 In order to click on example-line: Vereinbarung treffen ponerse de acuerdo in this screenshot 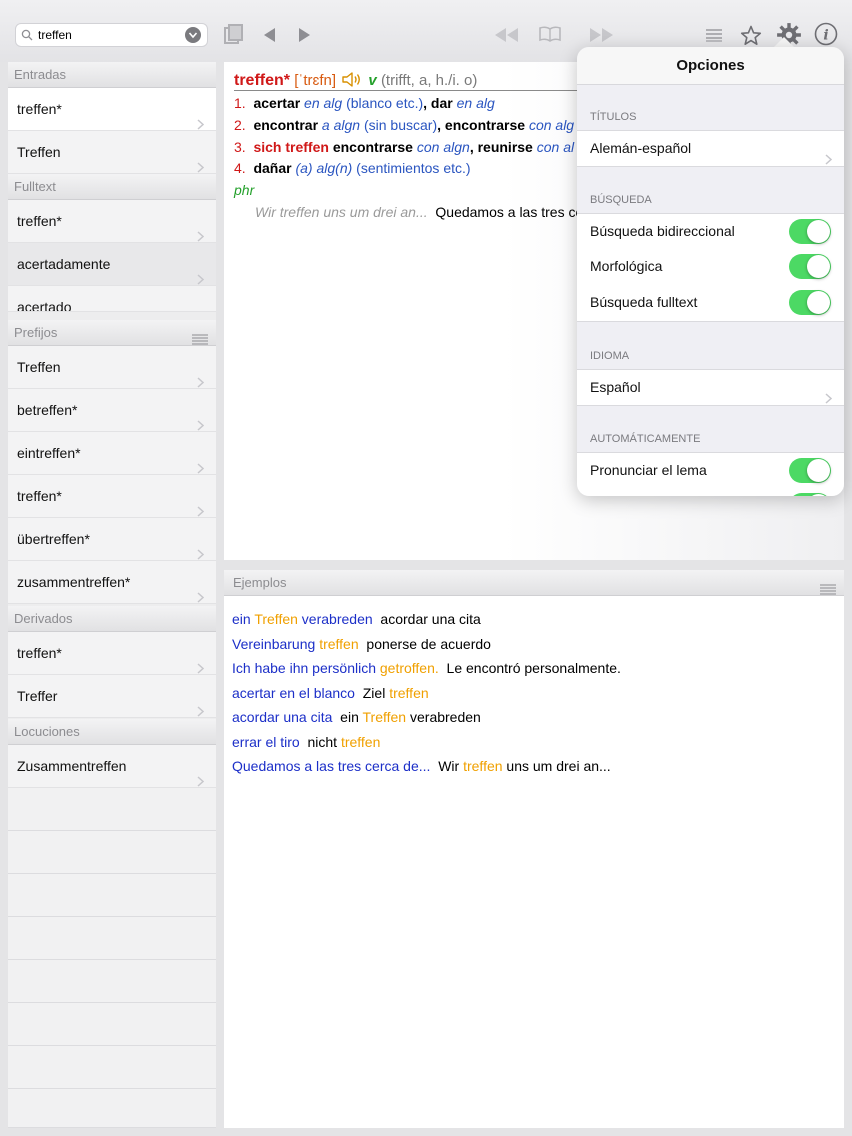, I will do `click(361, 644)`.